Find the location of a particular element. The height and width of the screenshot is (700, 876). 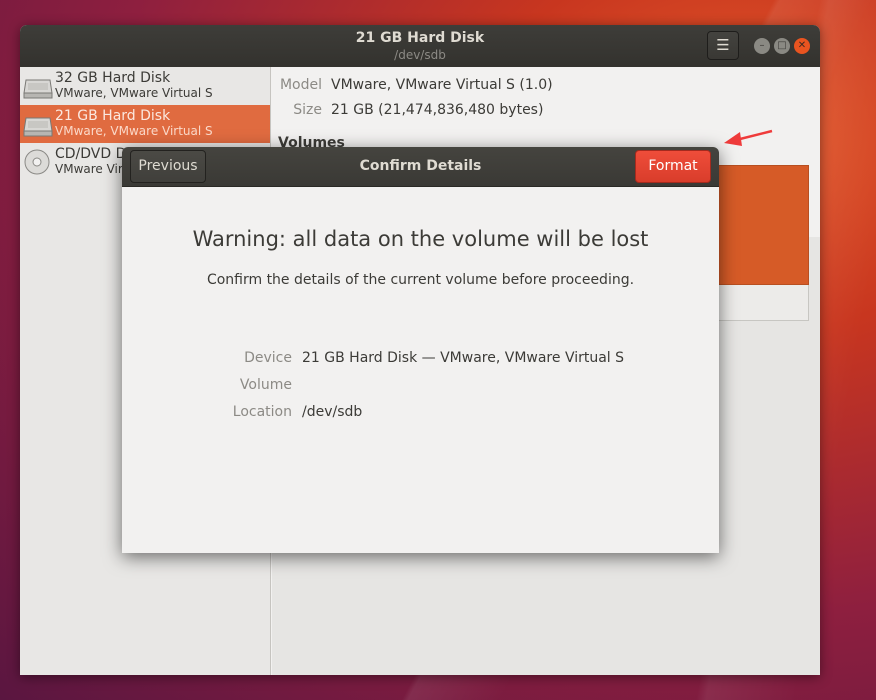

dialog-title: Confirm Details is located at coordinates (420, 166).